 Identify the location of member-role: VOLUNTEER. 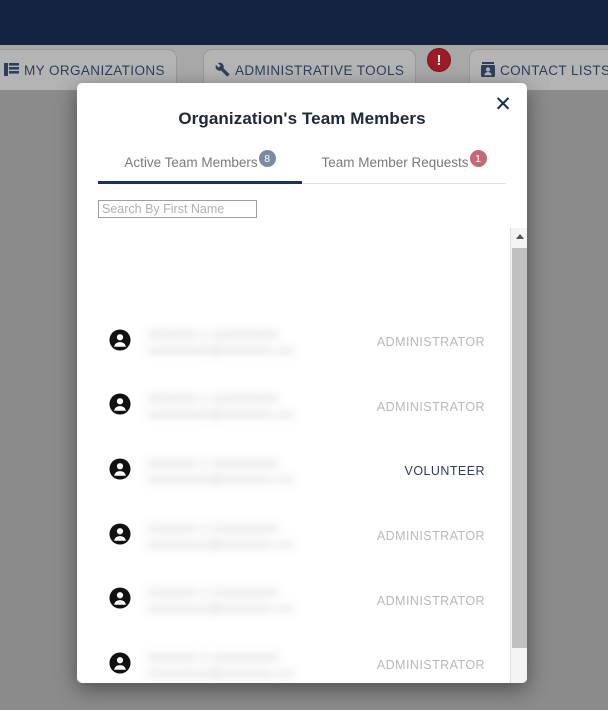
(444, 471).